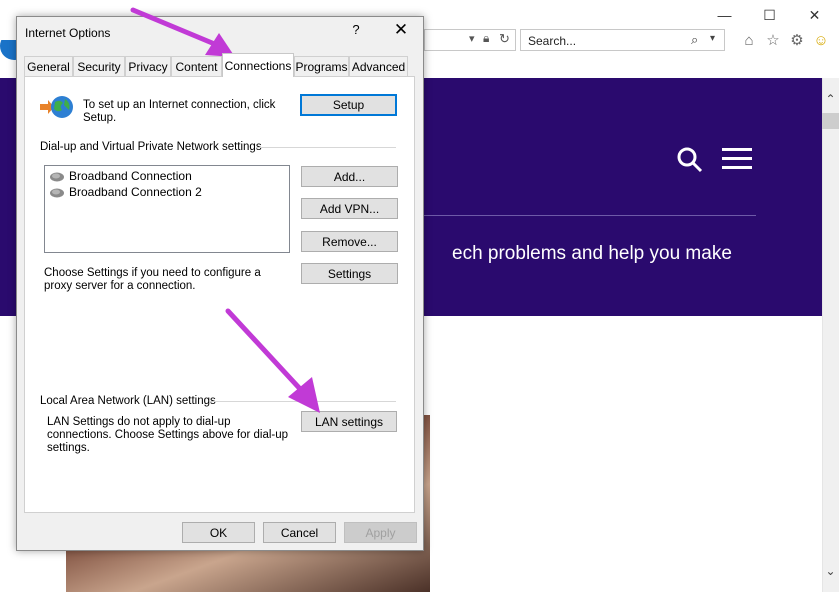  I want to click on cancel-button: Cancel, so click(299, 532).